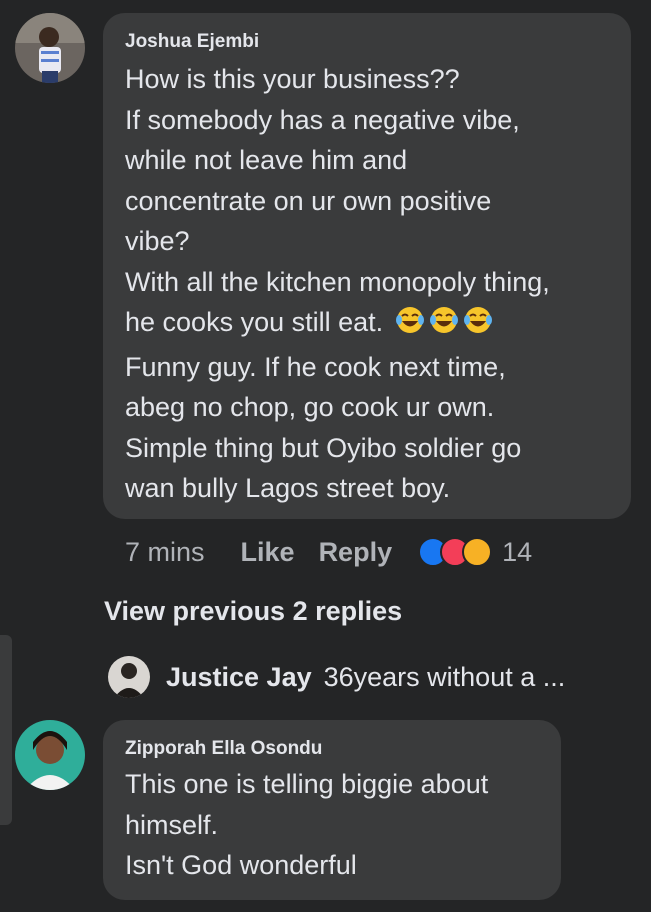 The width and height of the screenshot is (651, 912). I want to click on comment-actions: 7 mins Like Reply 14, so click(328, 552).